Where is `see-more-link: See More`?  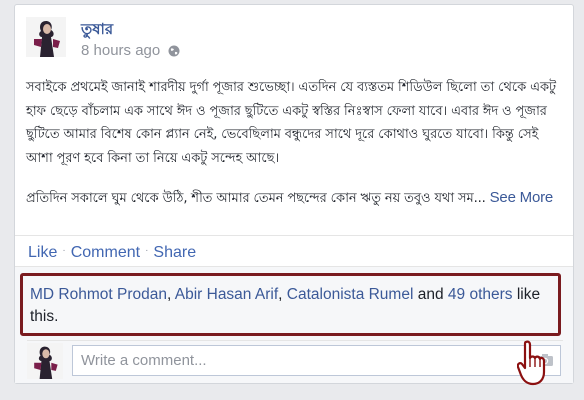 see-more-link: See More is located at coordinates (522, 197).